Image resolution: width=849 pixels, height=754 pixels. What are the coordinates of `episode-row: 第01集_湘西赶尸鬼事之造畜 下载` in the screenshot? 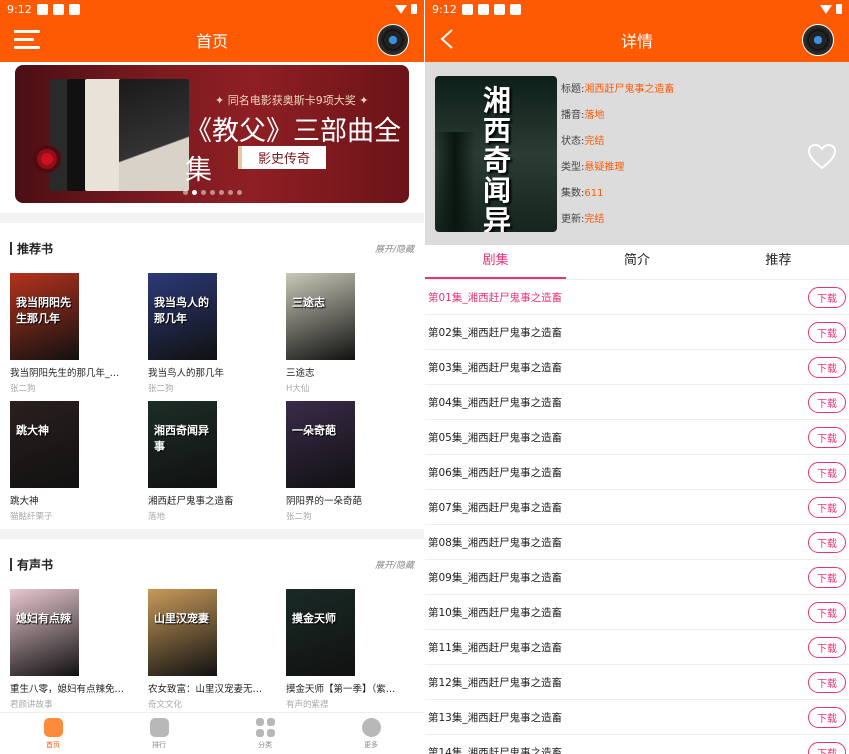 It's located at (637, 297).